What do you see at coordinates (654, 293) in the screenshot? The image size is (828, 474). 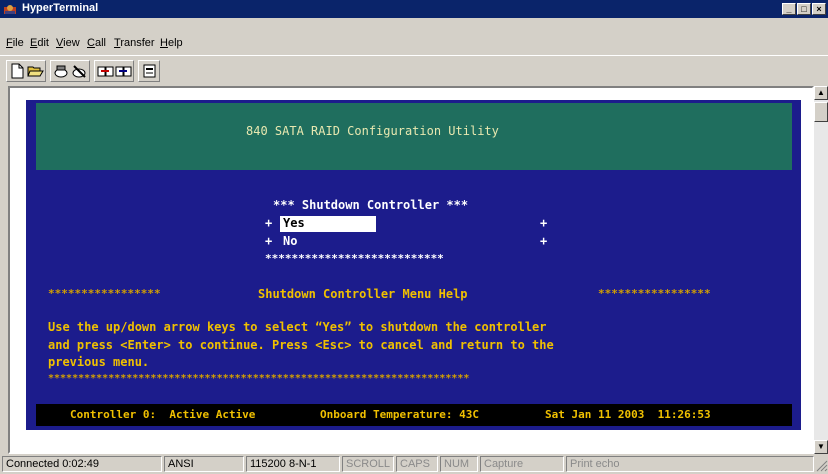 I see `help-header-stars-right: *****************` at bounding box center [654, 293].